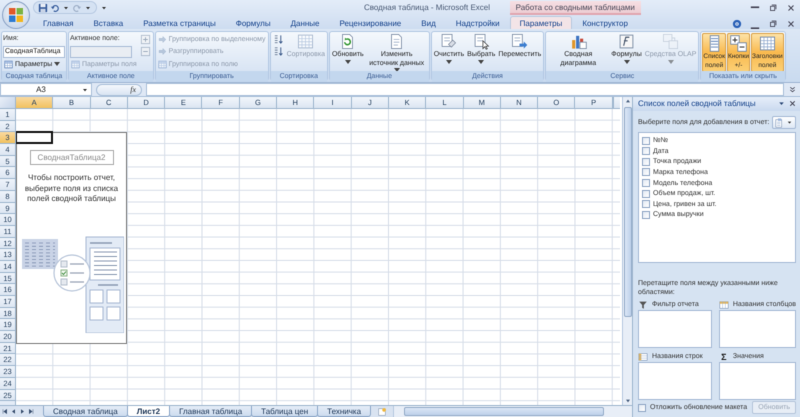  Describe the element at coordinates (780, 123) in the screenshot. I see `layout-icon` at that location.